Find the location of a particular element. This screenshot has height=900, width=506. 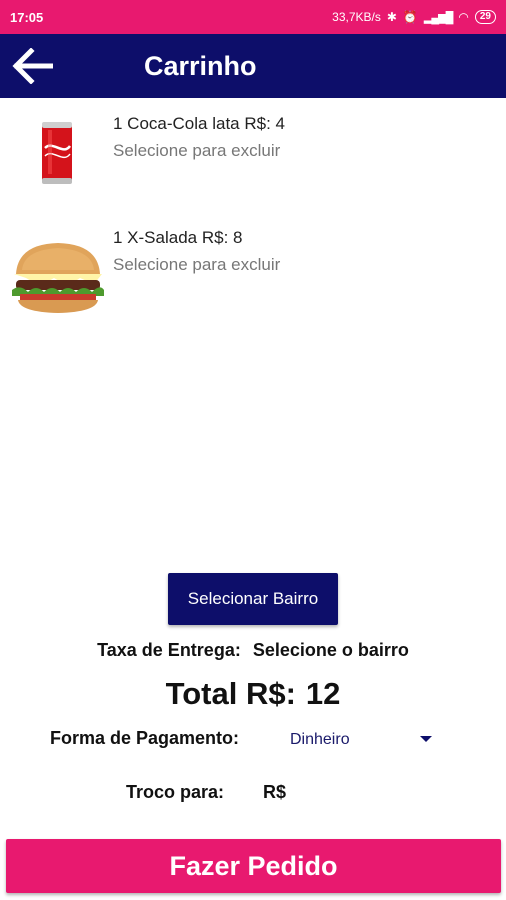

coca-cola-can-icon is located at coordinates (58, 153).